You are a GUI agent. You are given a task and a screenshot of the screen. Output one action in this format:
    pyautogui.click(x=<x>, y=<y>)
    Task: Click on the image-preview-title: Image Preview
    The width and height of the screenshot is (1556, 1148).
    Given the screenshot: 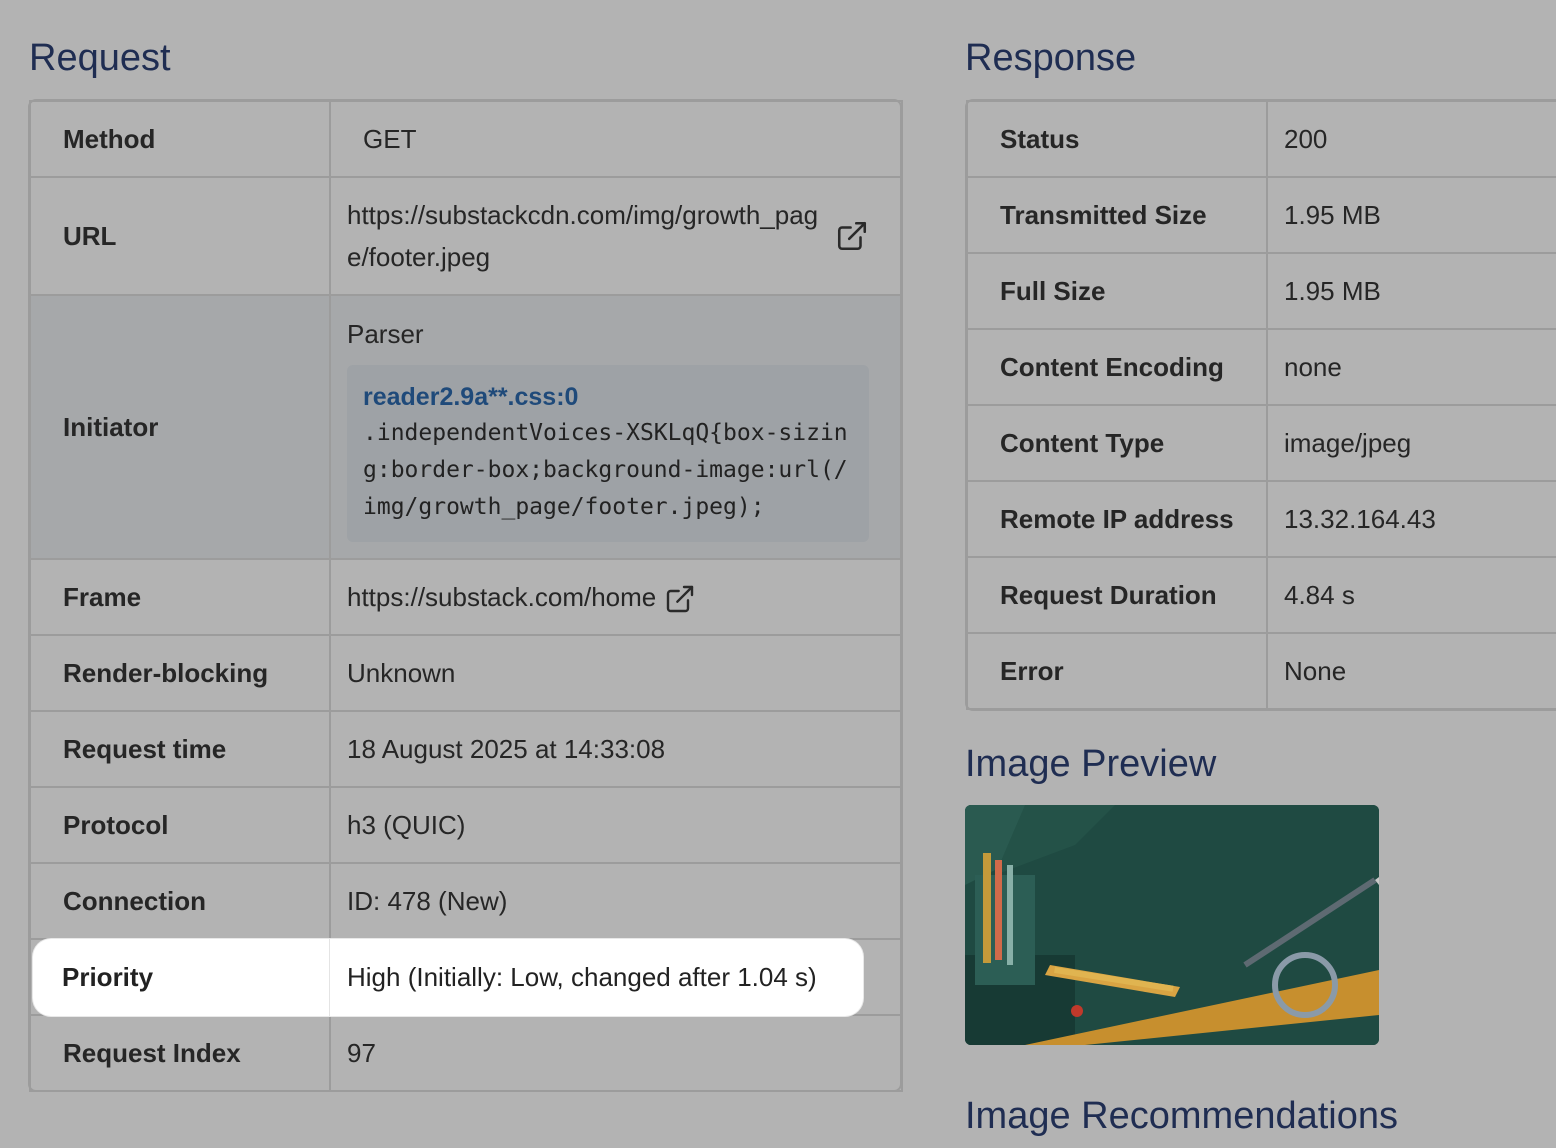 What is the action you would take?
    pyautogui.click(x=1091, y=764)
    